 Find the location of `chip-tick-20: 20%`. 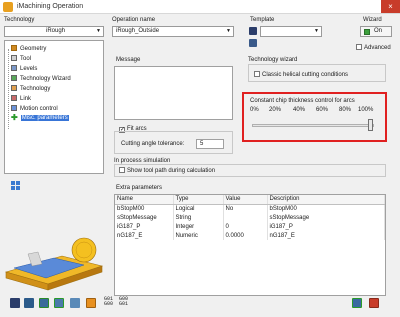

chip-tick-20: 20% is located at coordinates (275, 110).